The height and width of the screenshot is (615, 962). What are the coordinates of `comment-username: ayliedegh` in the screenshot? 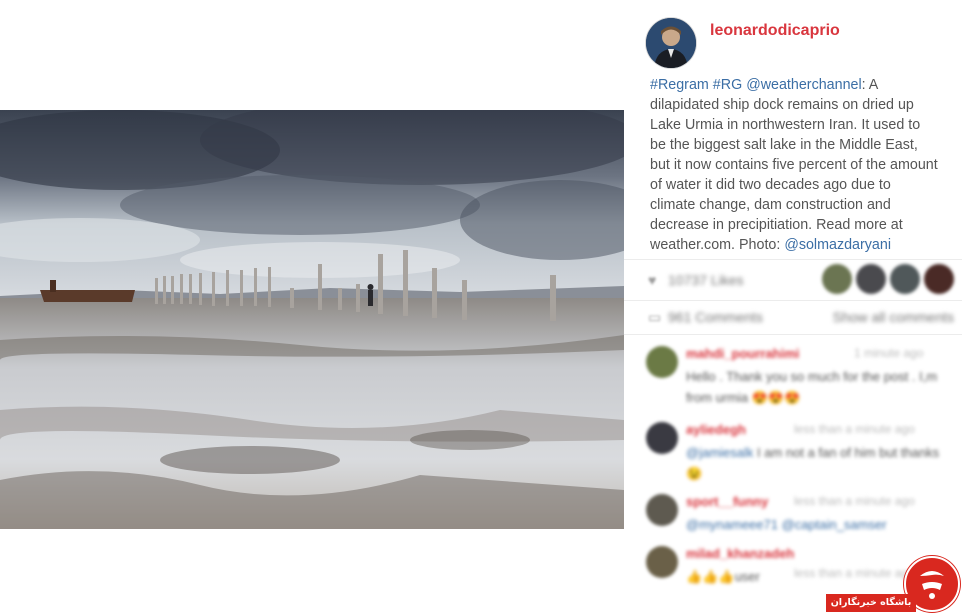 It's located at (716, 429).